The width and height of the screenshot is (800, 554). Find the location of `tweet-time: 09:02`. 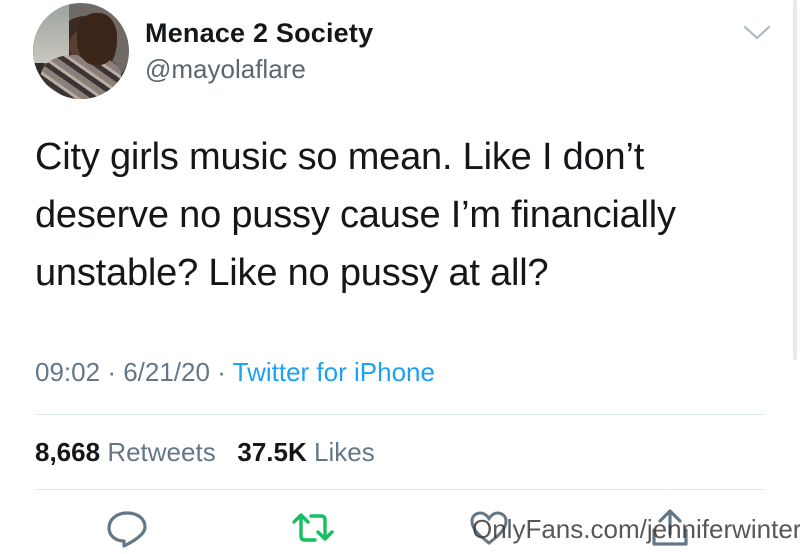

tweet-time: 09:02 is located at coordinates (68, 372).